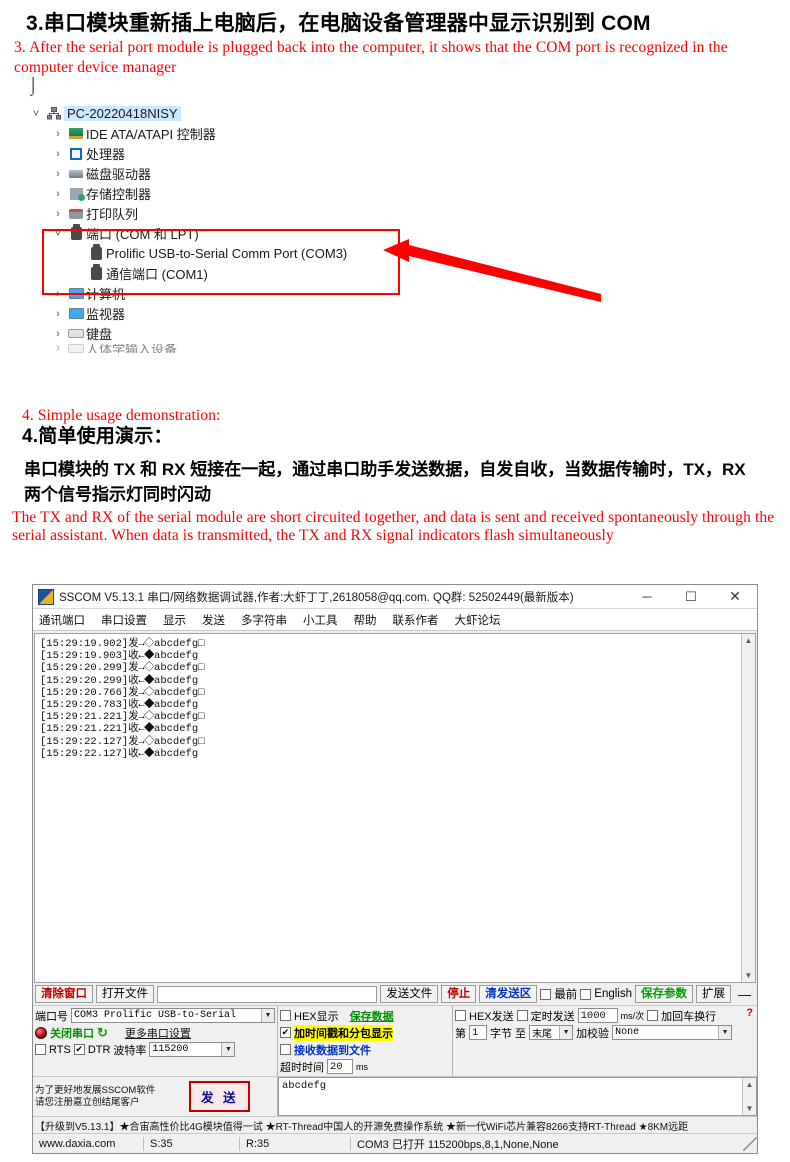 Image resolution: width=790 pixels, height=1162 pixels. What do you see at coordinates (308, 134) in the screenshot?
I see `tree-row-ide: › IDE ATA/ATAPI 控制器` at bounding box center [308, 134].